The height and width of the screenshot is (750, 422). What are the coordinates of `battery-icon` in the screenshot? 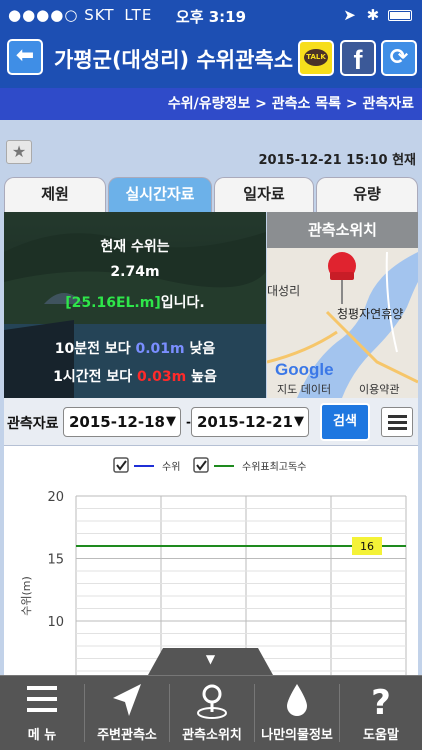 It's located at (400, 15).